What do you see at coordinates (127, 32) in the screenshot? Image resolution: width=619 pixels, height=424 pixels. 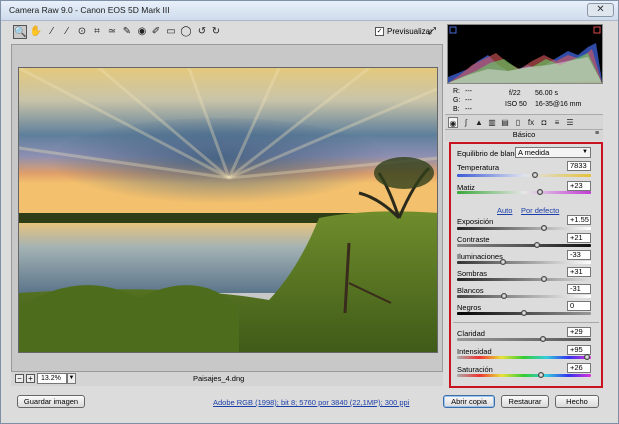 I see `spot-removal-icon: ✎` at bounding box center [127, 32].